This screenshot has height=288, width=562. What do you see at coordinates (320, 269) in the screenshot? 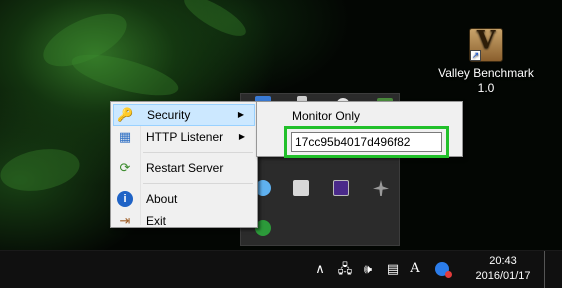
I see `show-hidden-icons-chevron-icon: ∧` at bounding box center [320, 269].